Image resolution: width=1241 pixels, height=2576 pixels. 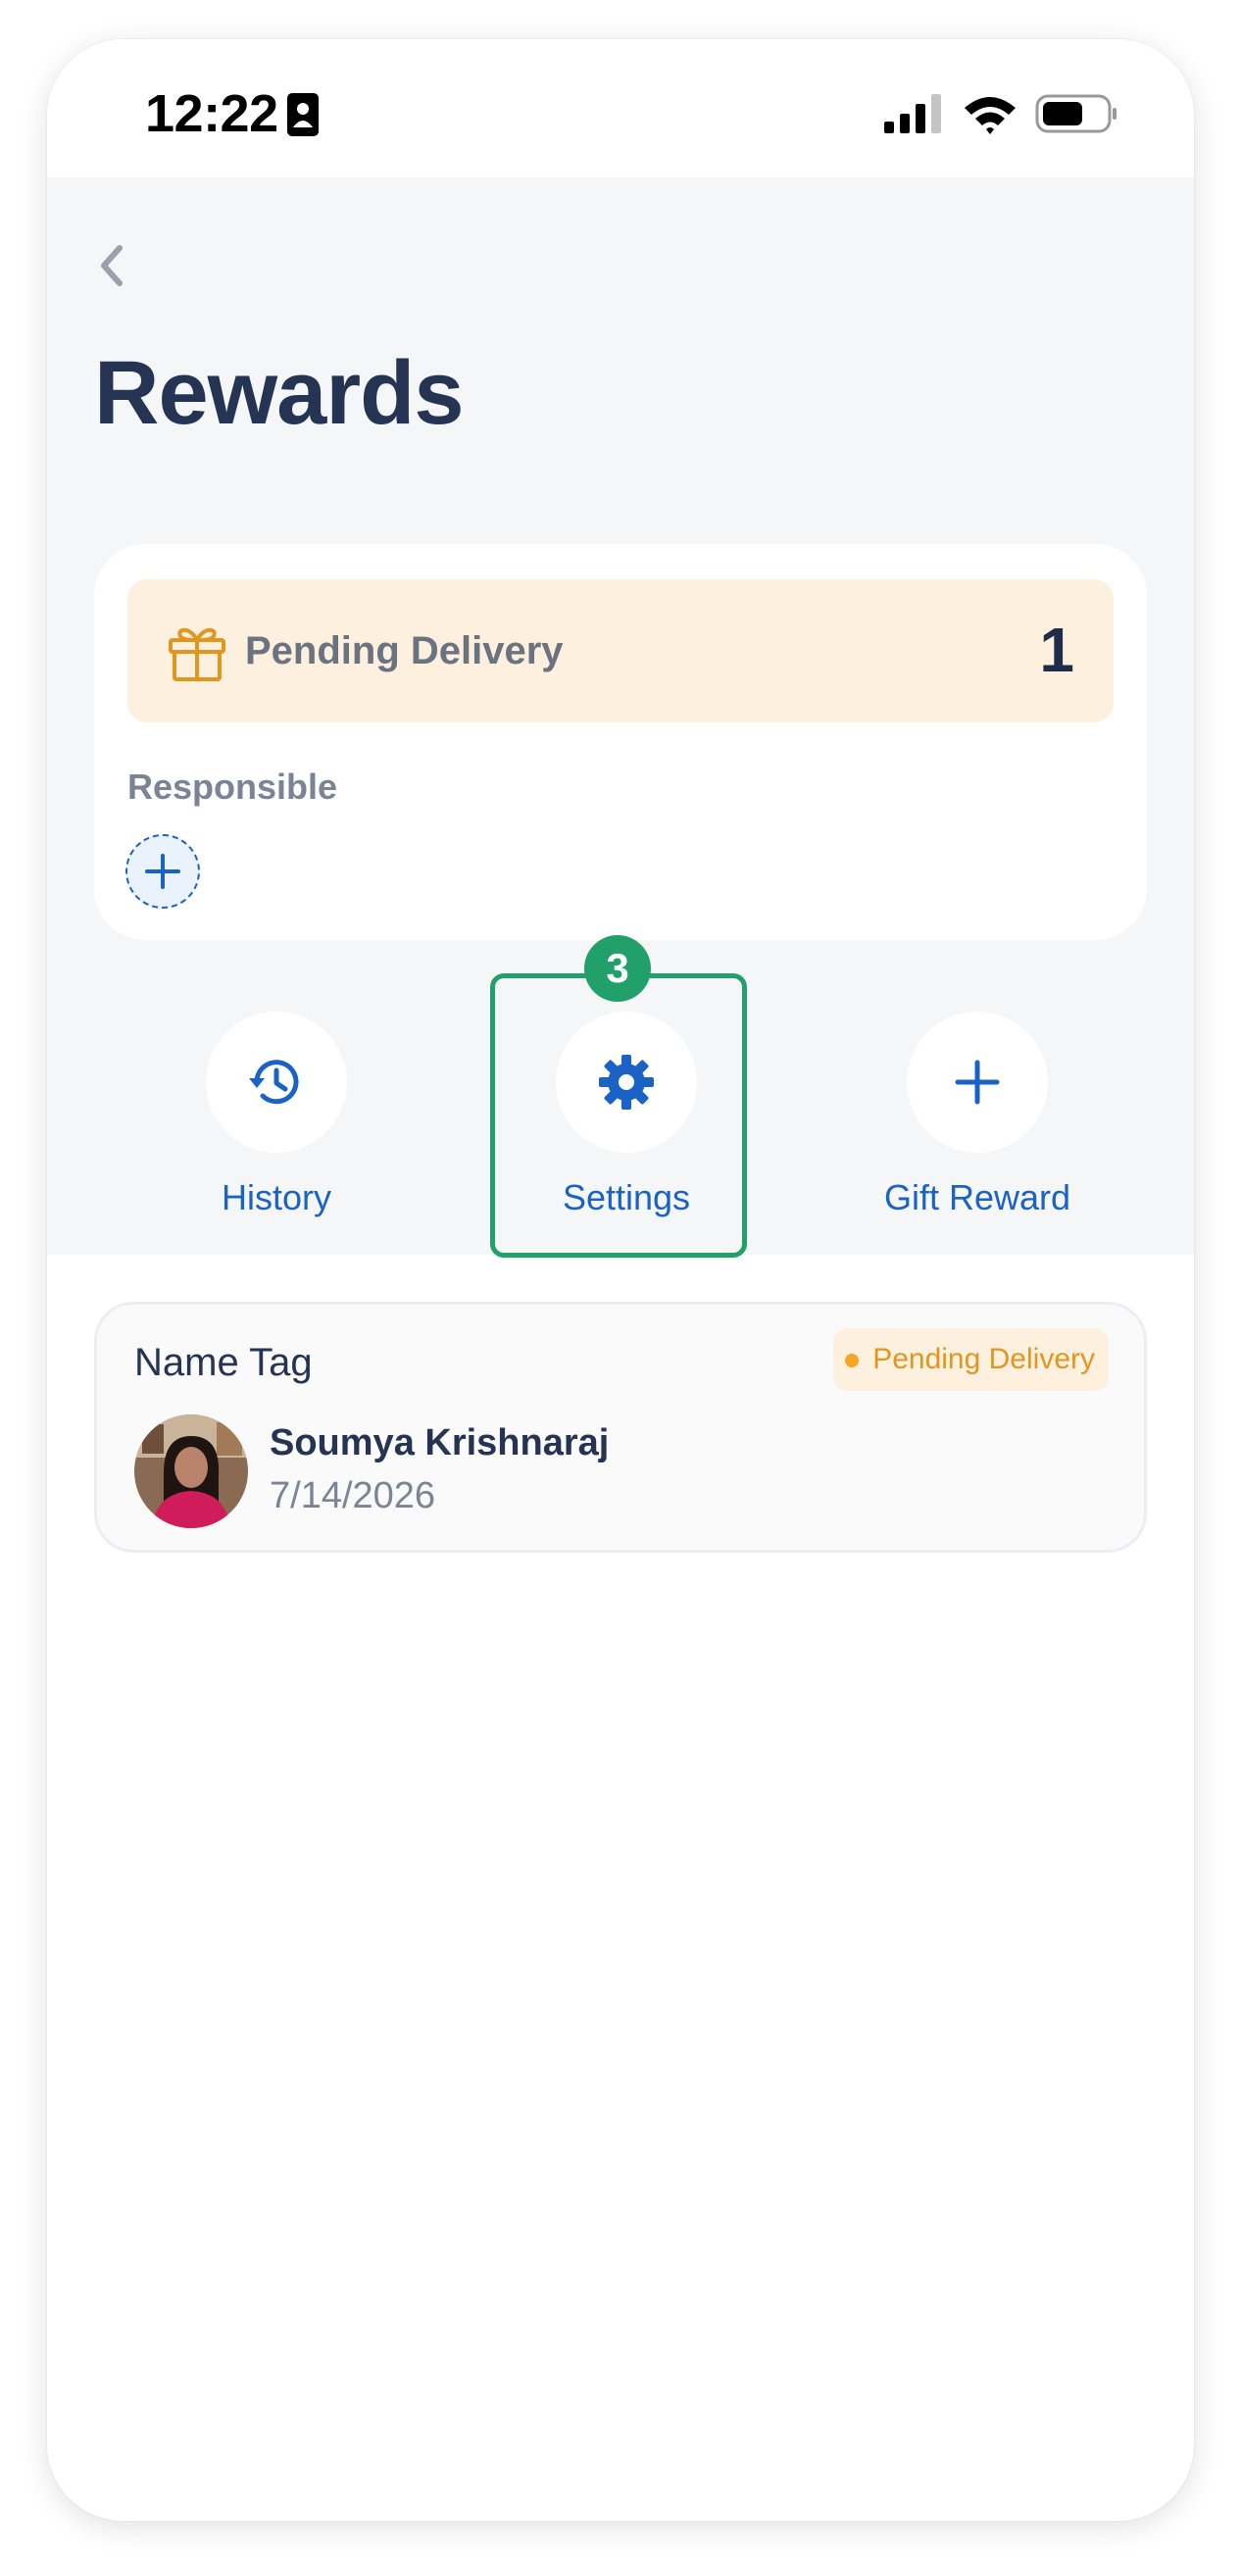 I want to click on history-button, so click(x=277, y=1082).